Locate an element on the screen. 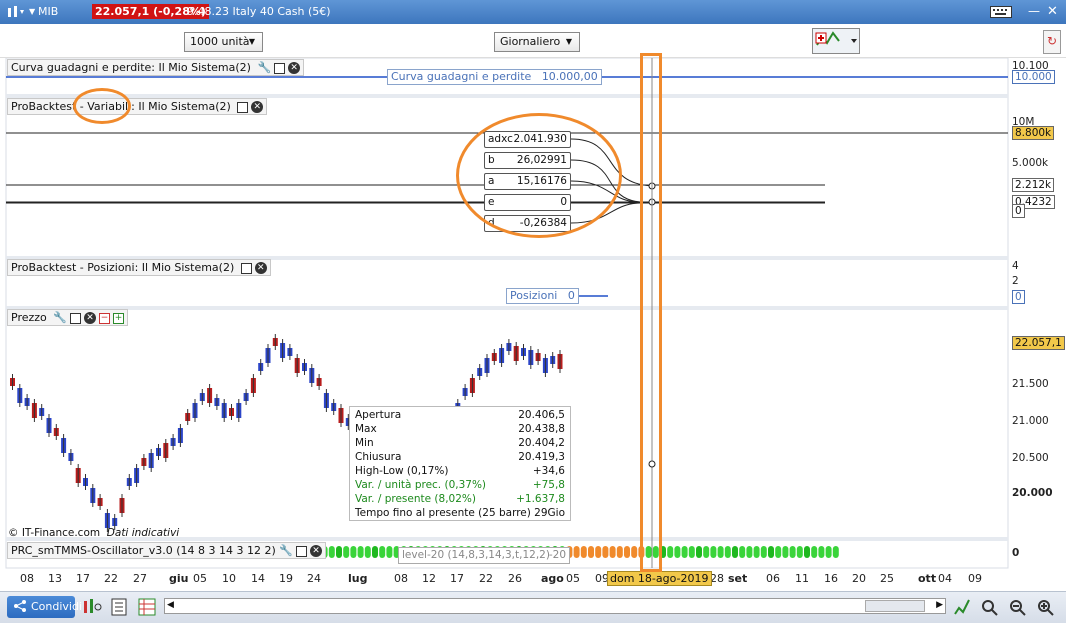  ohlc-label: Tempo fino al presente (25 barre) is located at coordinates (443, 513).